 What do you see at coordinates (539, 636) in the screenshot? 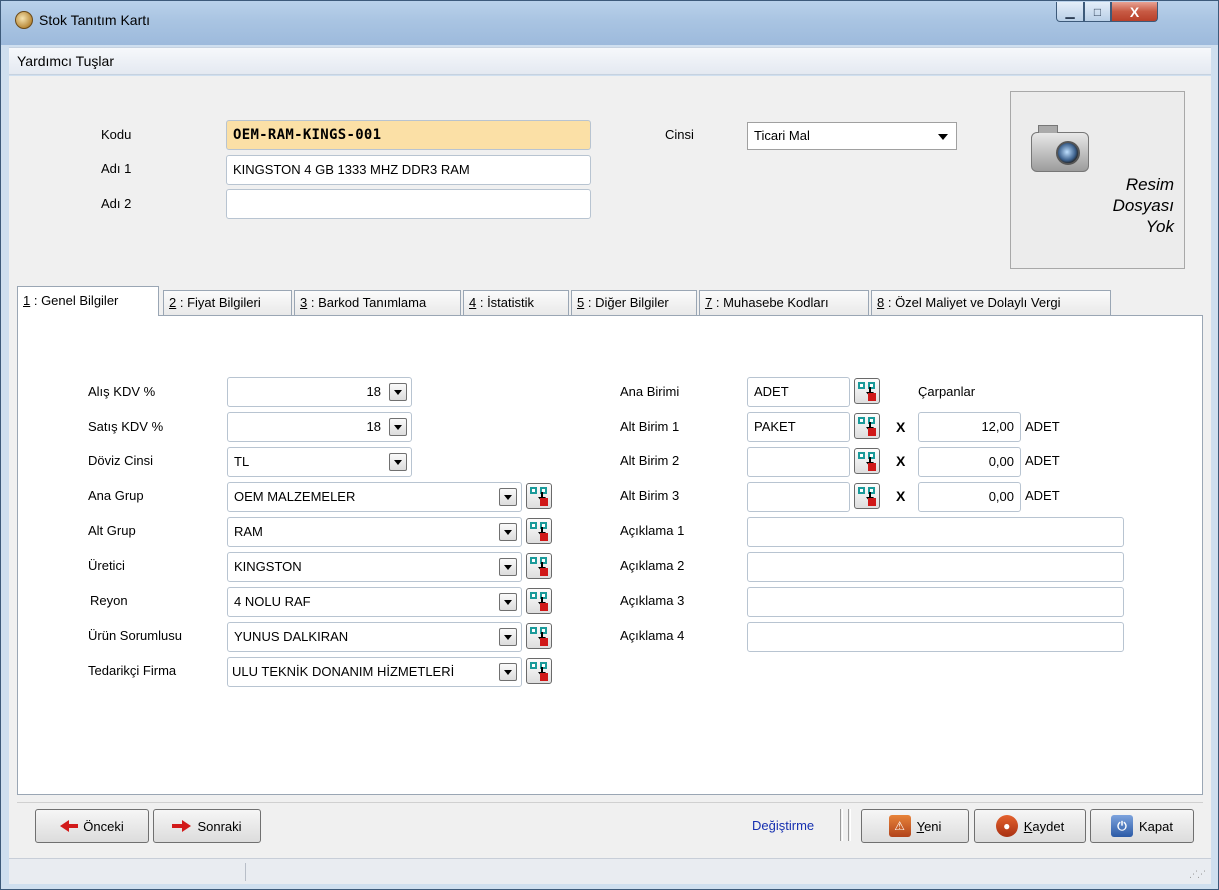
I see `responsible-picker-icon` at bounding box center [539, 636].